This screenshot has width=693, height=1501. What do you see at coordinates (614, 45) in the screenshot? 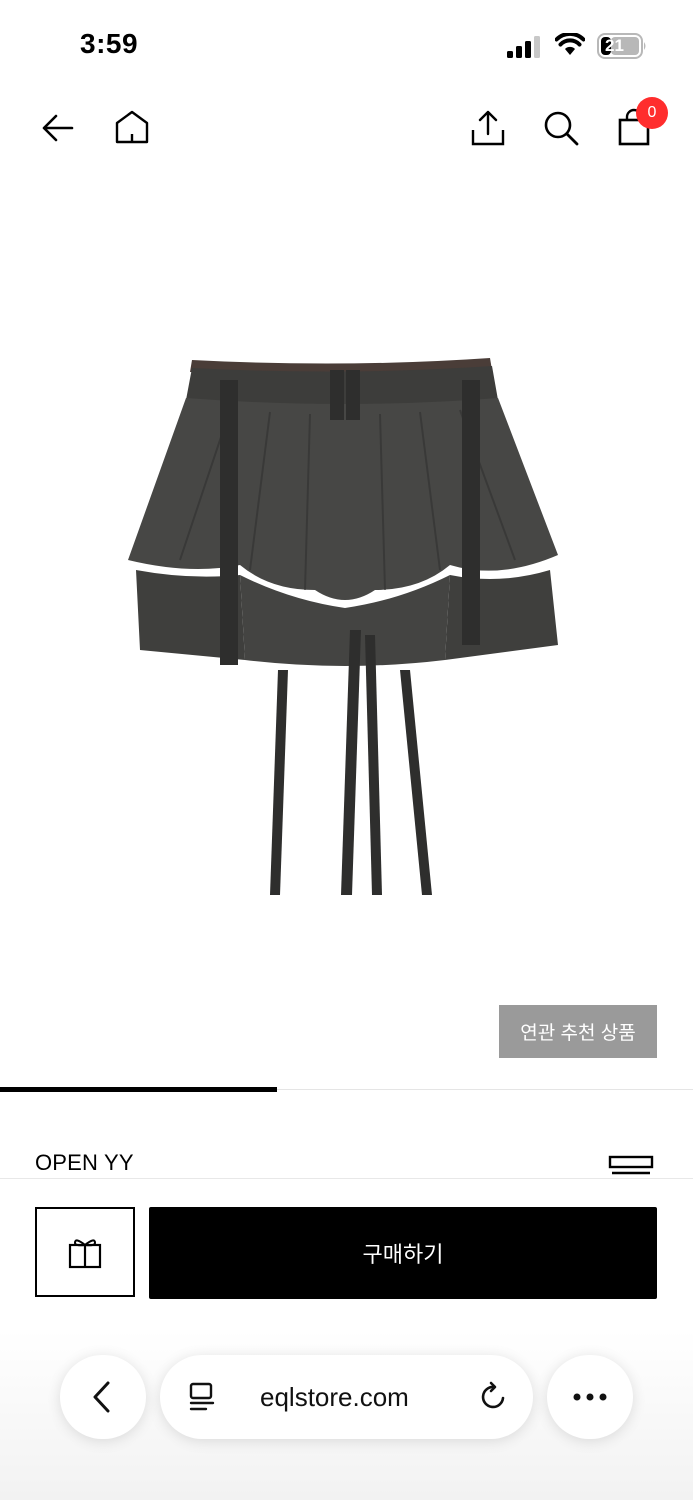
I see `battery-level: 21` at bounding box center [614, 45].